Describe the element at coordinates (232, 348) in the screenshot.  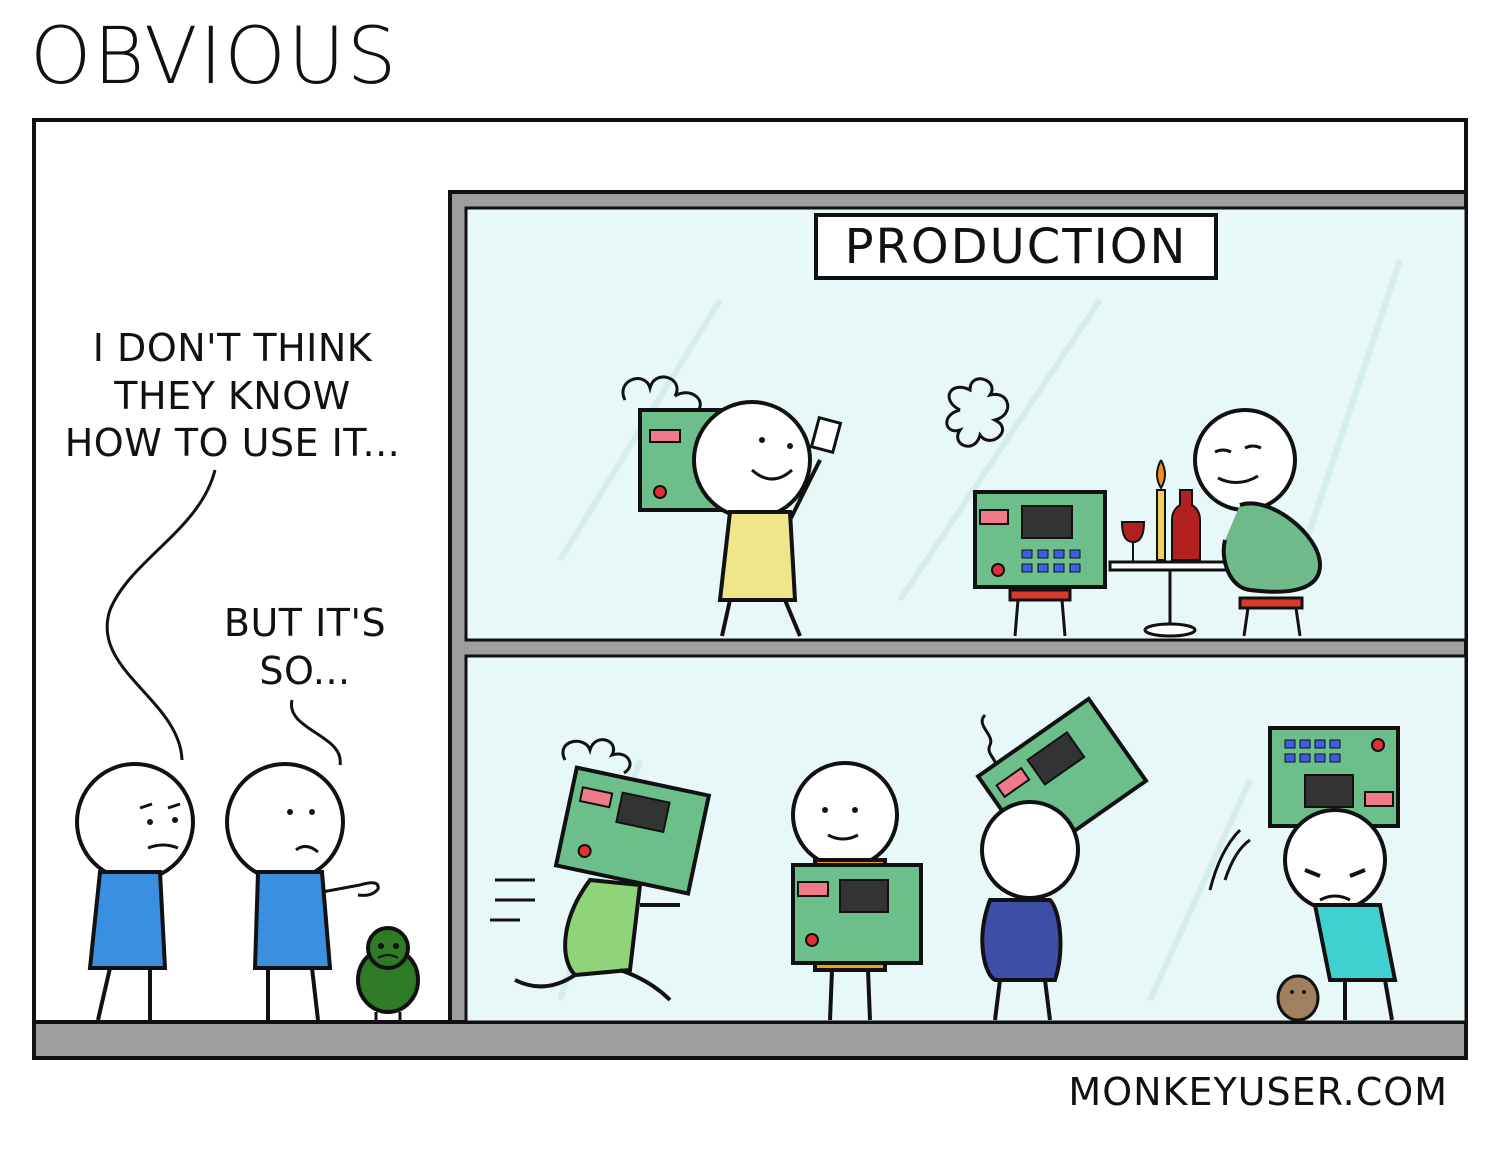
I see `speech-left-line-1: I DON'T THINK` at that location.